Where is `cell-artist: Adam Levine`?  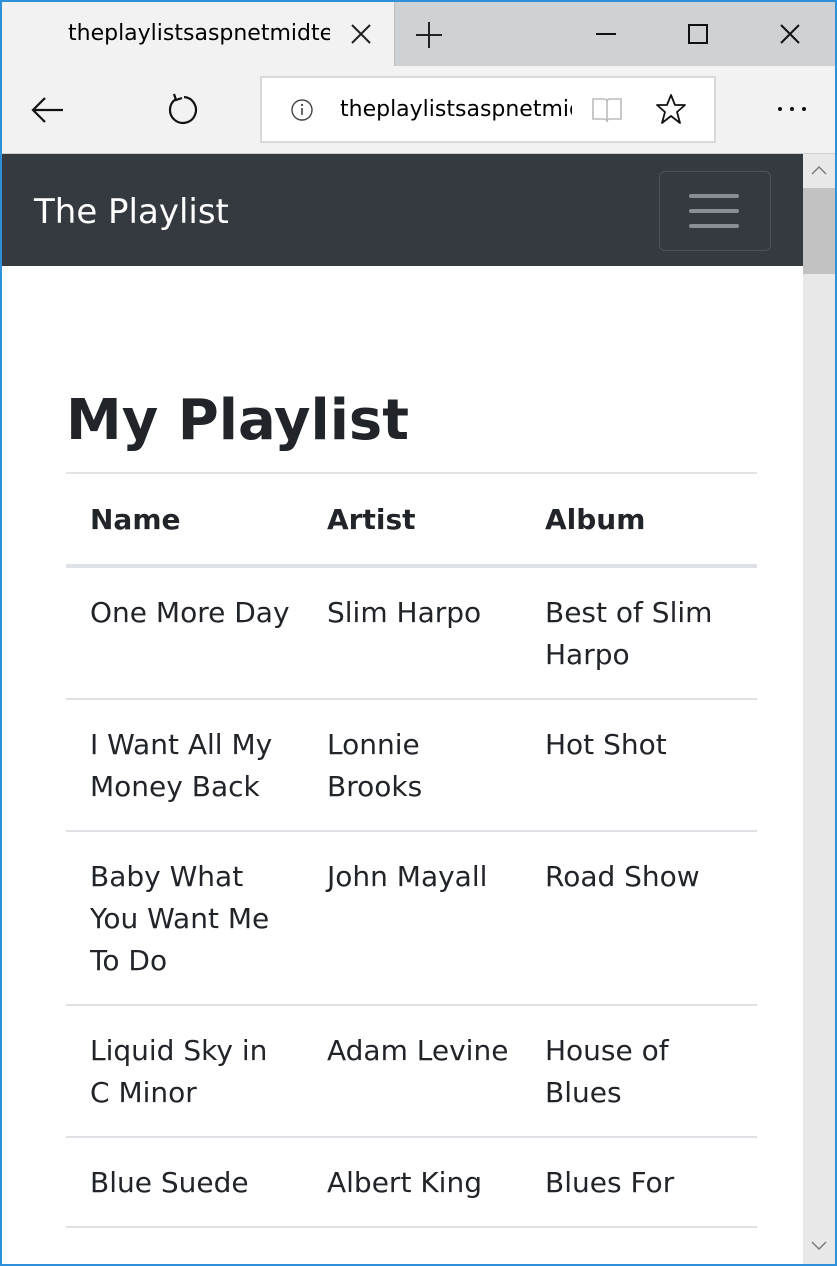 cell-artist: Adam Levine is located at coordinates (412, 1071).